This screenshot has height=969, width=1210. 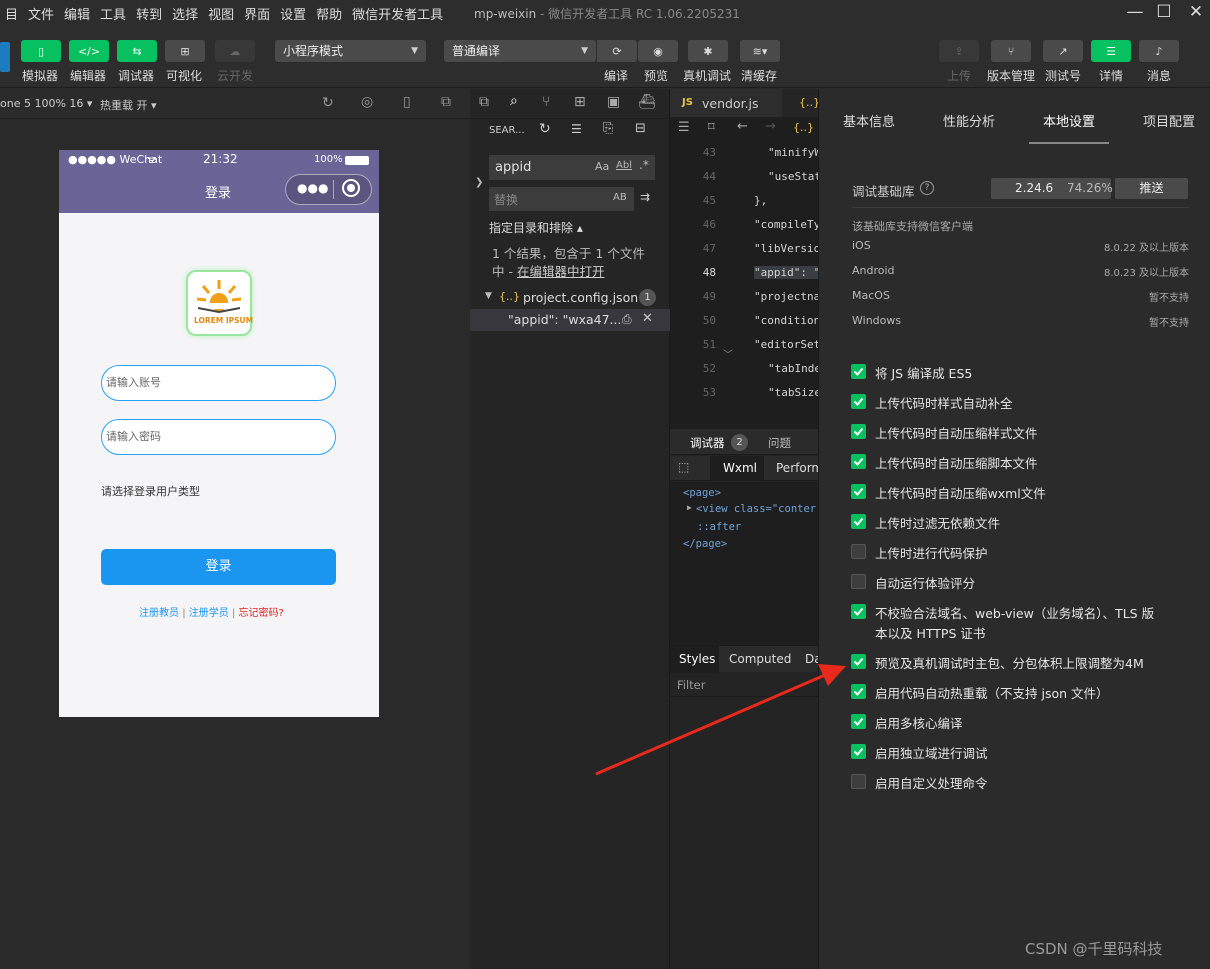 I want to click on register-student-link: 注册学员, so click(x=209, y=613).